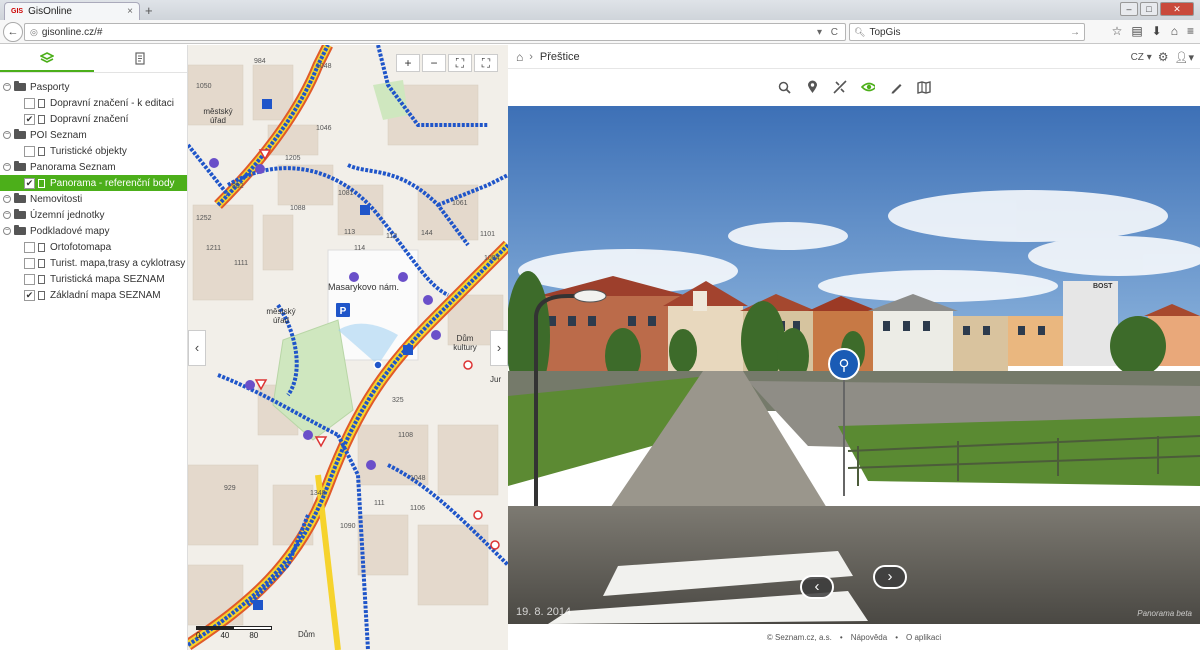 The height and width of the screenshot is (650, 1200). Describe the element at coordinates (141, 58) in the screenshot. I see `tab-legend` at that location.